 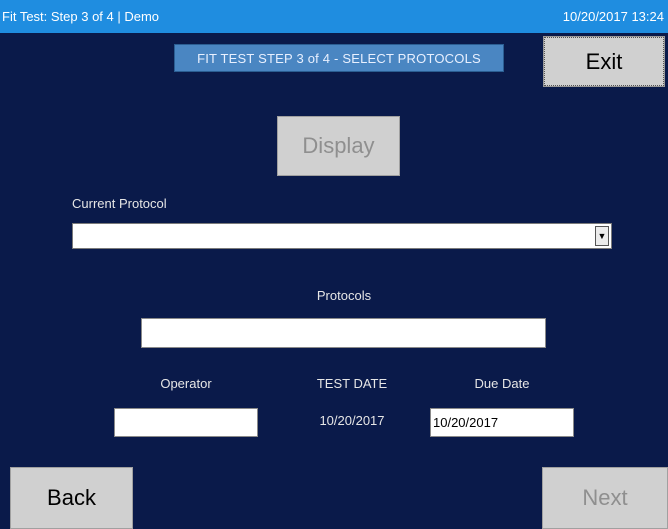 What do you see at coordinates (342, 236) in the screenshot?
I see `current-protocol-select: ▼` at bounding box center [342, 236].